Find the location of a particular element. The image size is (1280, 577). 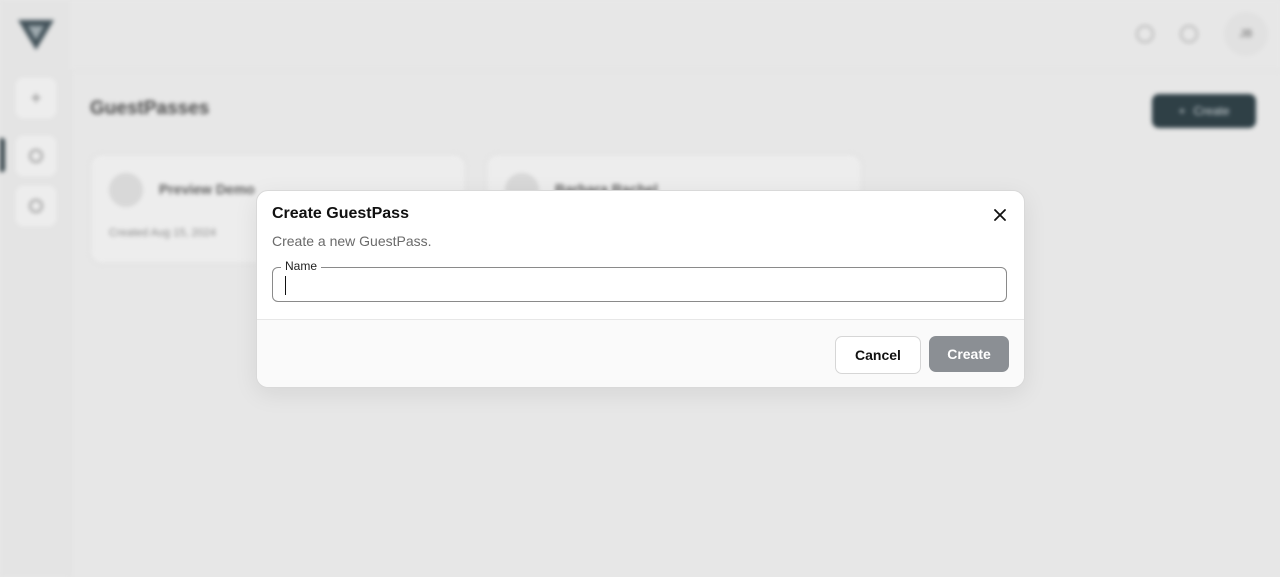

dialog-title: Create GuestPass is located at coordinates (340, 213).